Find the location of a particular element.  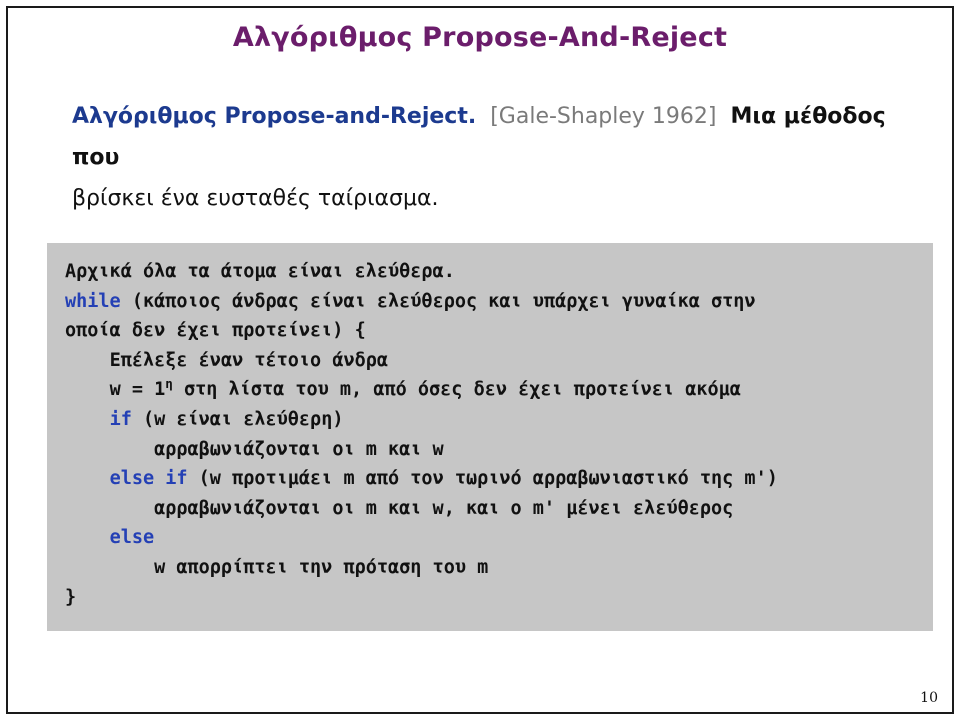

code-text: w απορρίπτει την πρόταση του m is located at coordinates (321, 567).